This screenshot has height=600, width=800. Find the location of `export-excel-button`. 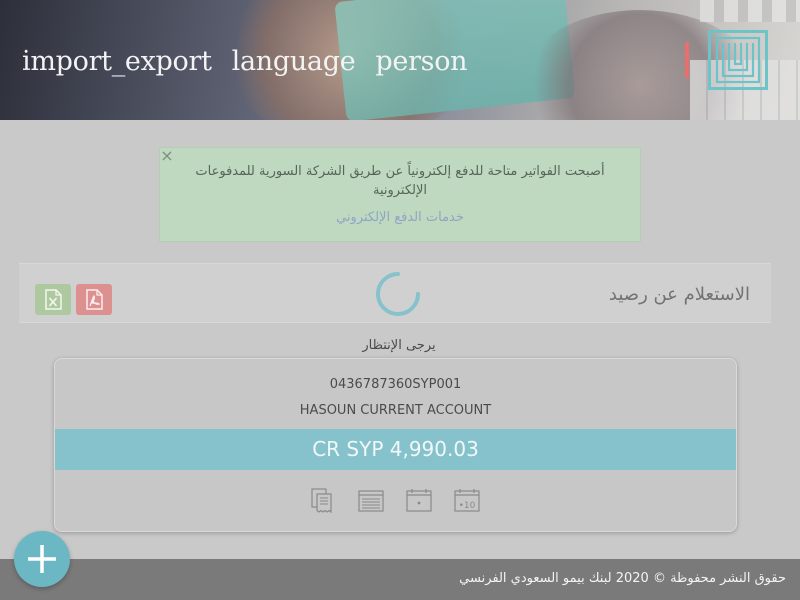

export-excel-button is located at coordinates (53, 299).